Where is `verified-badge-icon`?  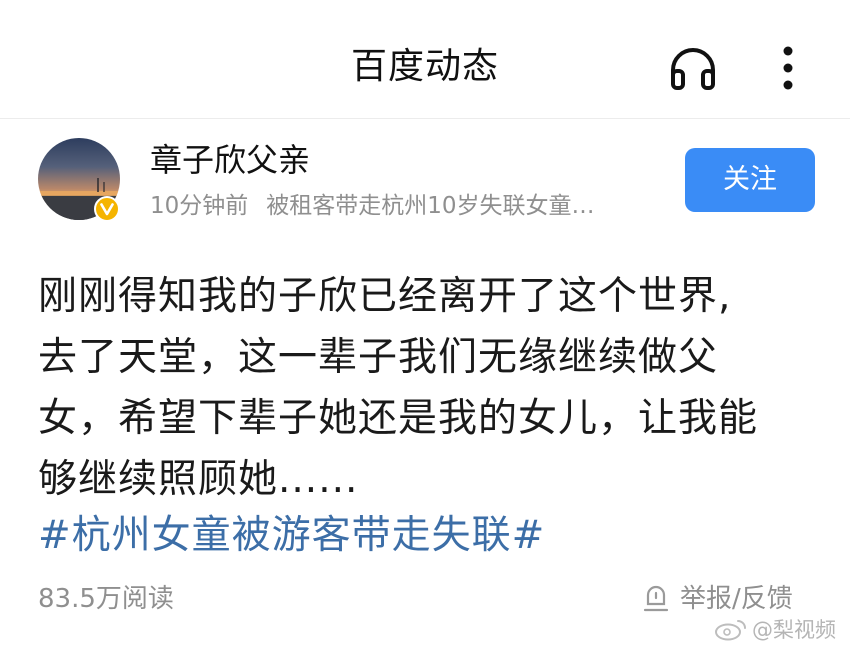
verified-badge-icon is located at coordinates (107, 209).